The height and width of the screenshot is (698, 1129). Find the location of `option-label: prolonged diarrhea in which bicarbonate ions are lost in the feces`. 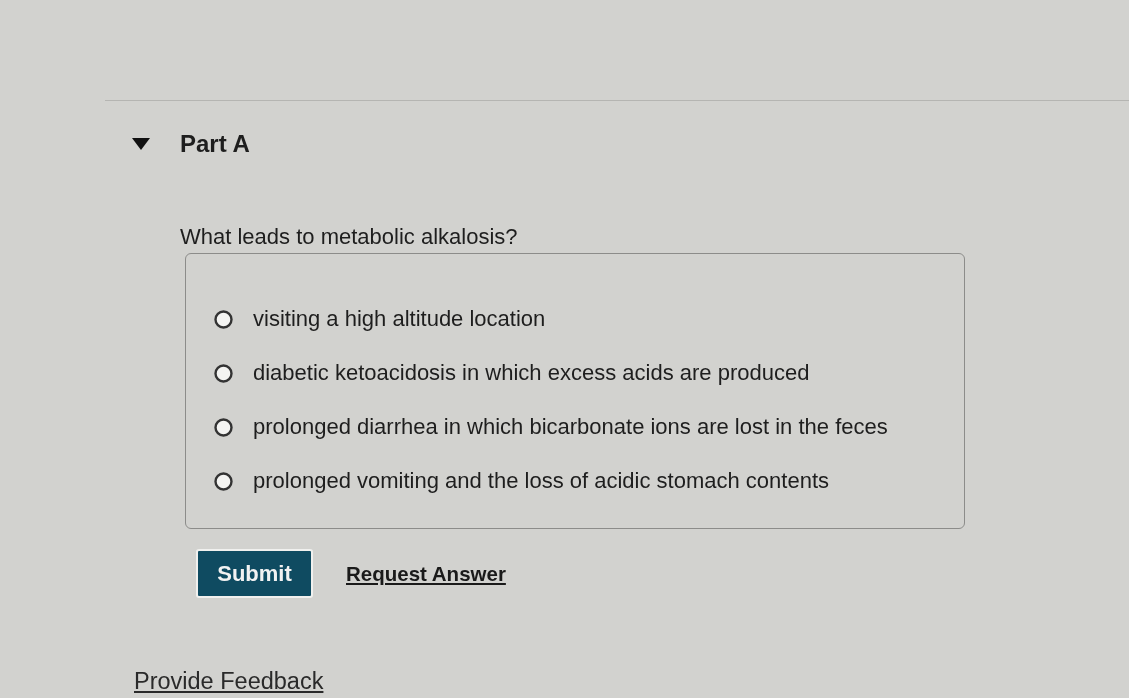

option-label: prolonged diarrhea in which bicarbonate ions are lost in the feces is located at coordinates (570, 427).